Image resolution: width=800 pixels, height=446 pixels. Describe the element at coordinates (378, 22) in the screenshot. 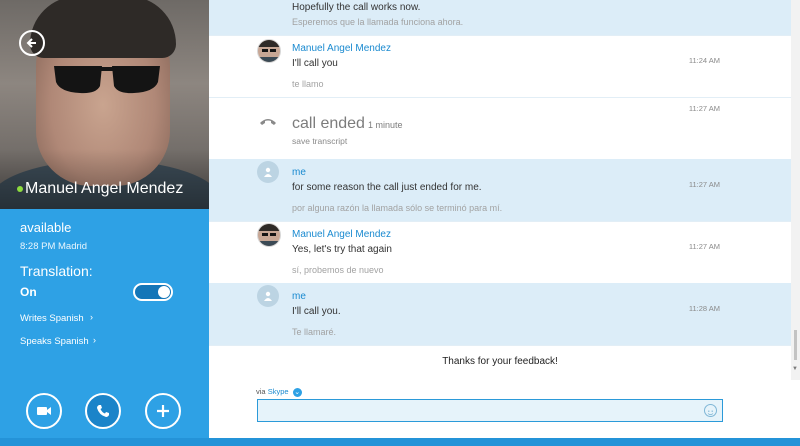

I see `message-translation: Esperemos que la llamada funciona ahora.` at that location.